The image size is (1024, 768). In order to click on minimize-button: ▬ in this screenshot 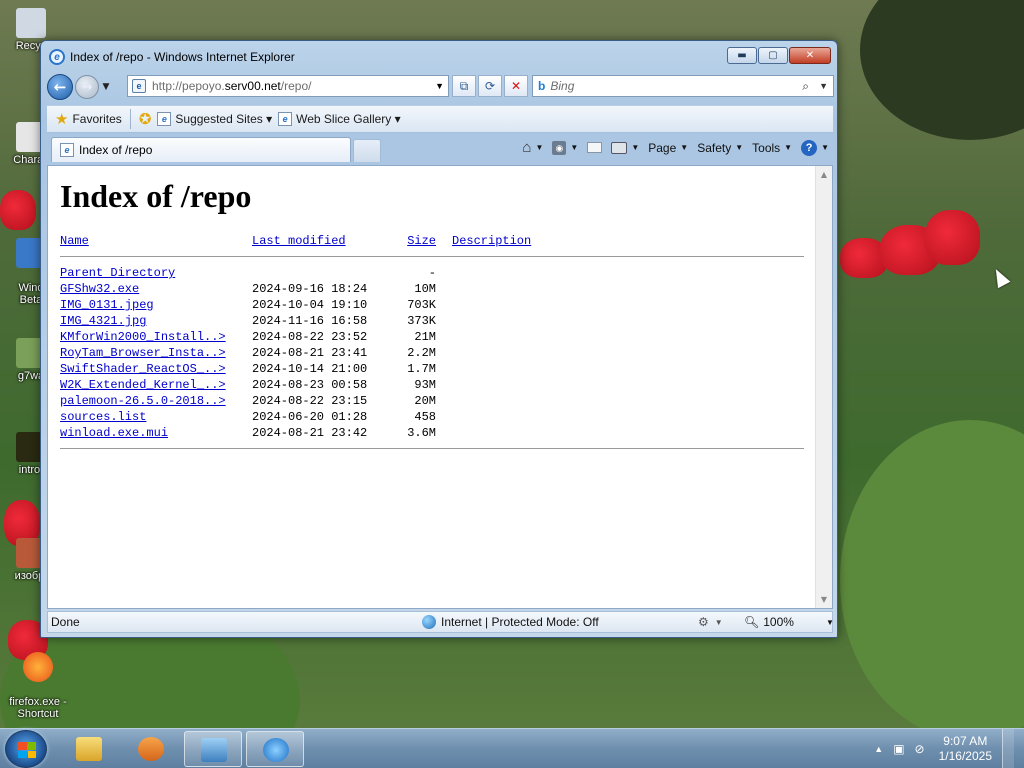, I will do `click(742, 55)`.